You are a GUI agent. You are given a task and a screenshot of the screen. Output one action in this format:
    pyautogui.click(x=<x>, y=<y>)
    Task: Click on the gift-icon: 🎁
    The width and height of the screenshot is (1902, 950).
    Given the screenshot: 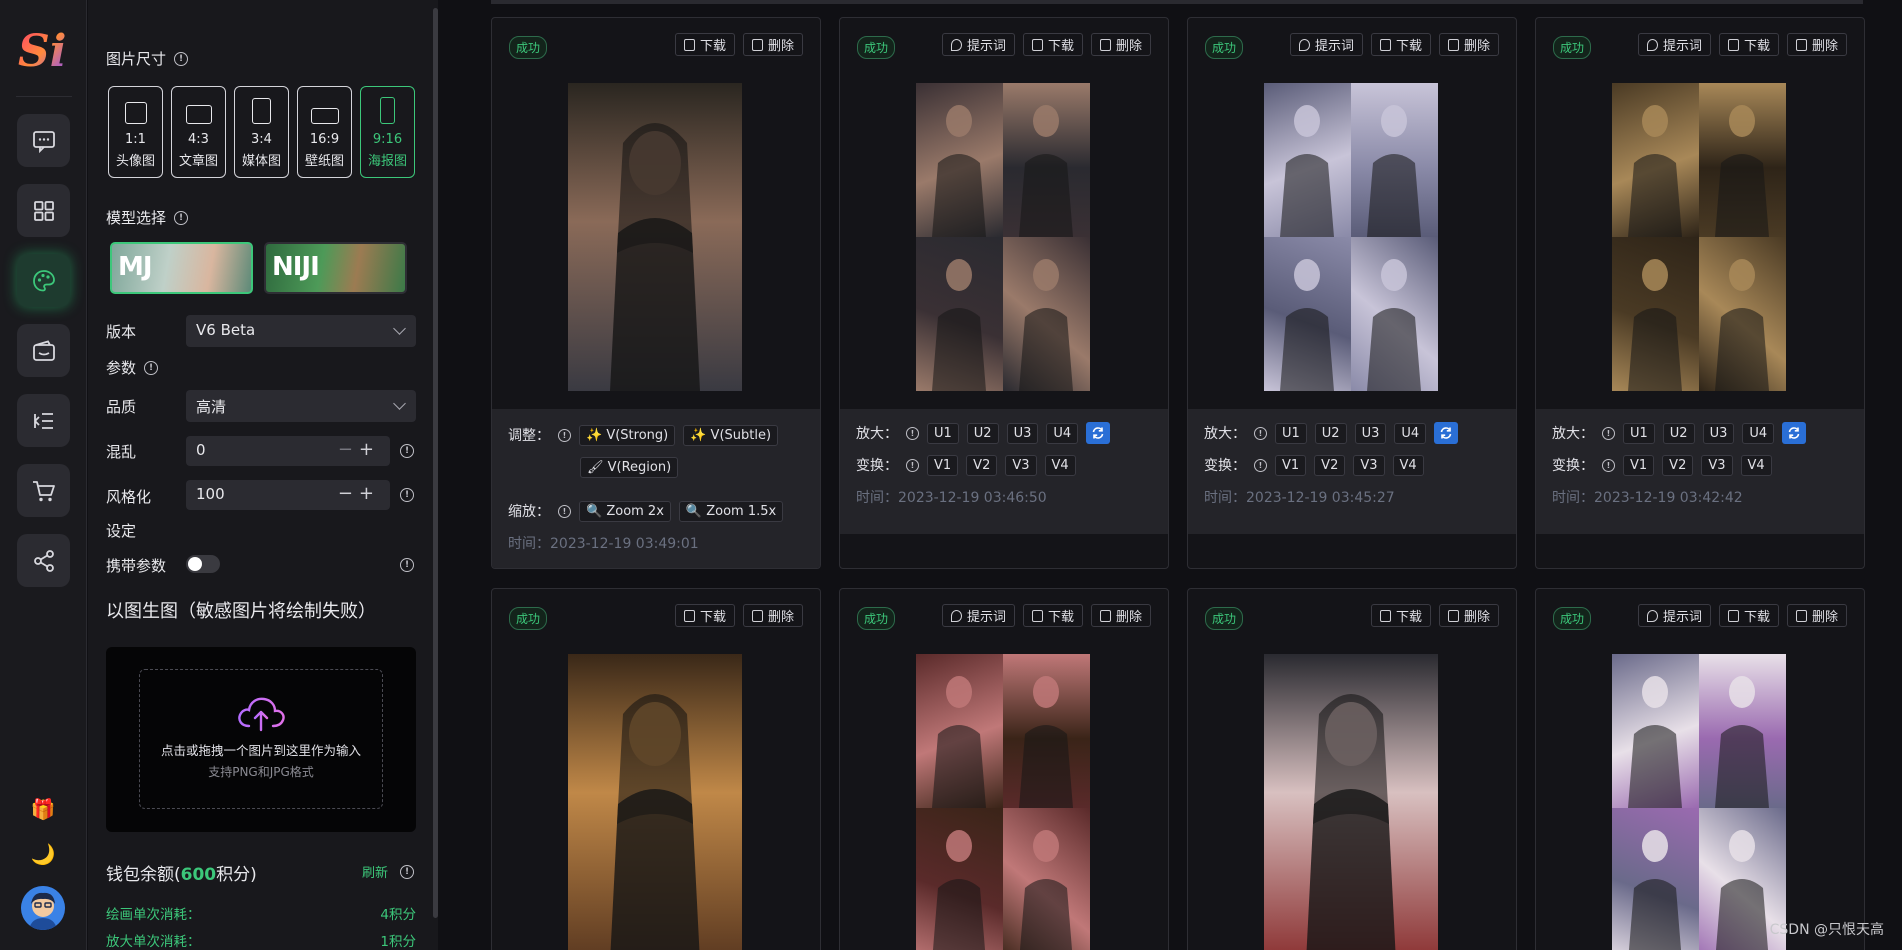 What is the action you would take?
    pyautogui.click(x=43, y=809)
    